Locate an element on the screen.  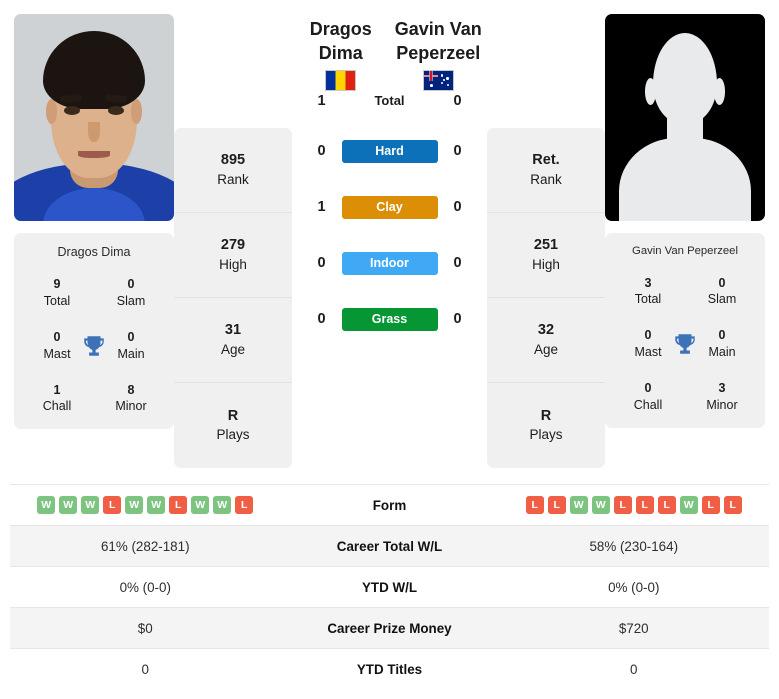
right-ytd-titles: 0 is located at coordinates (634, 669).